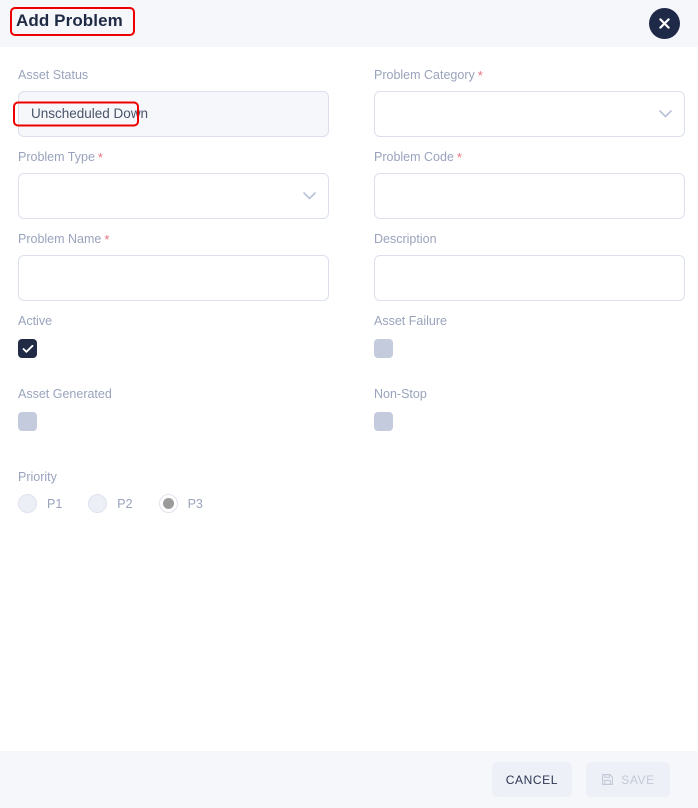  Describe the element at coordinates (383, 348) in the screenshot. I see `asset-failure-checkbox` at that location.